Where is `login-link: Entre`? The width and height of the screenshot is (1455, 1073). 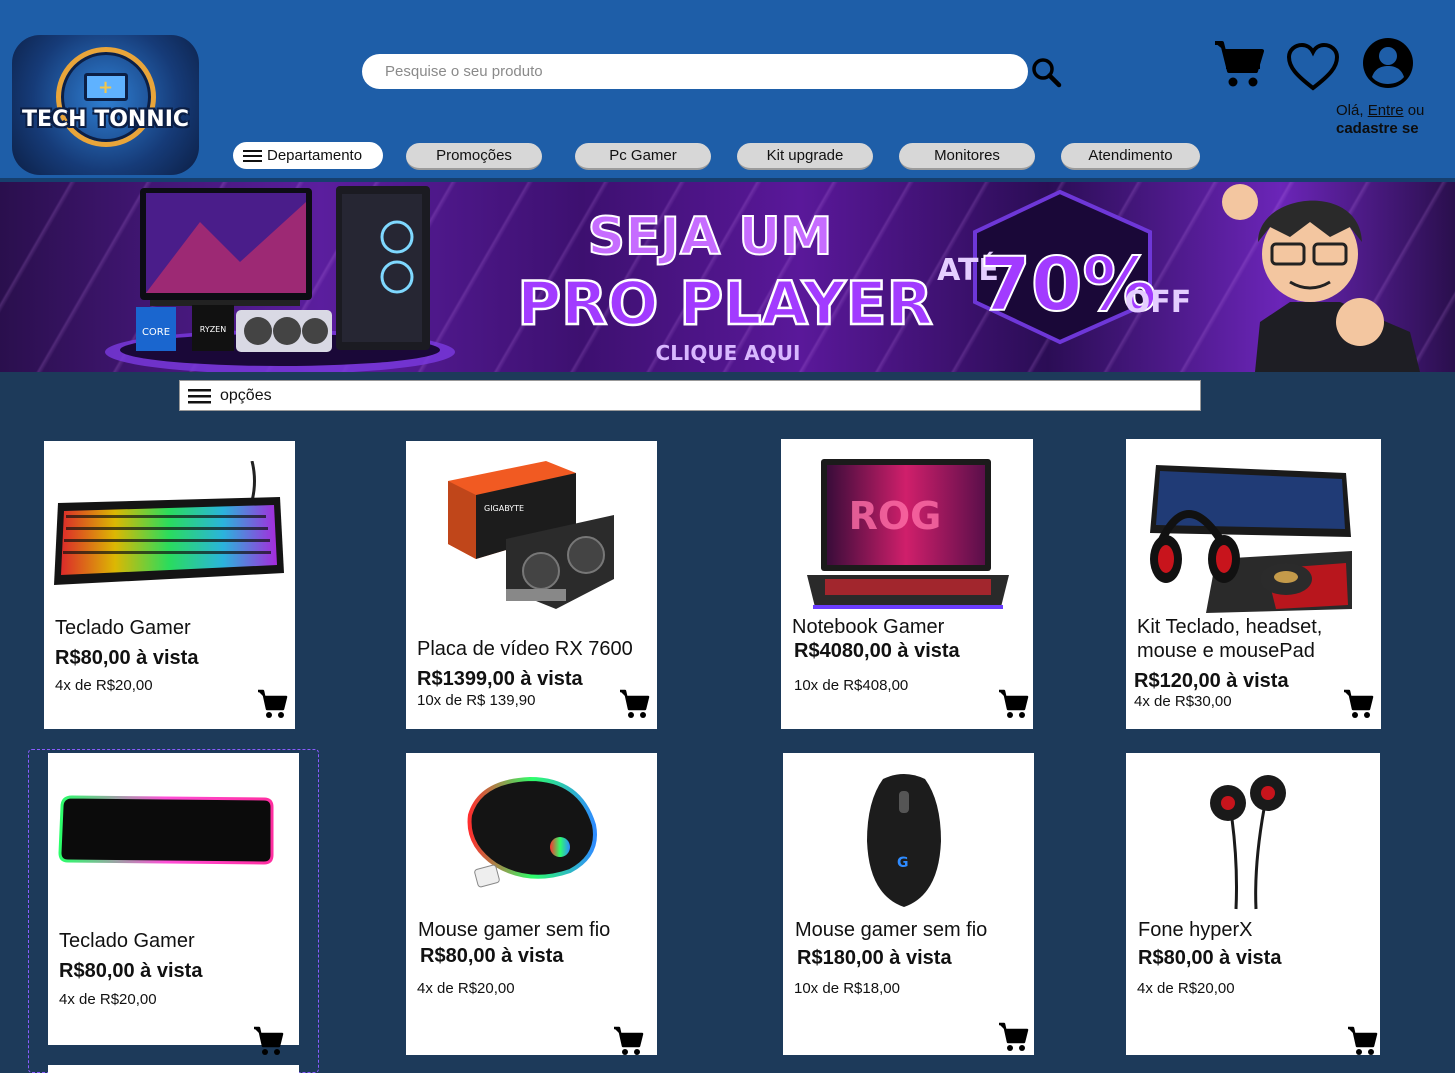
login-link: Entre is located at coordinates (1386, 110).